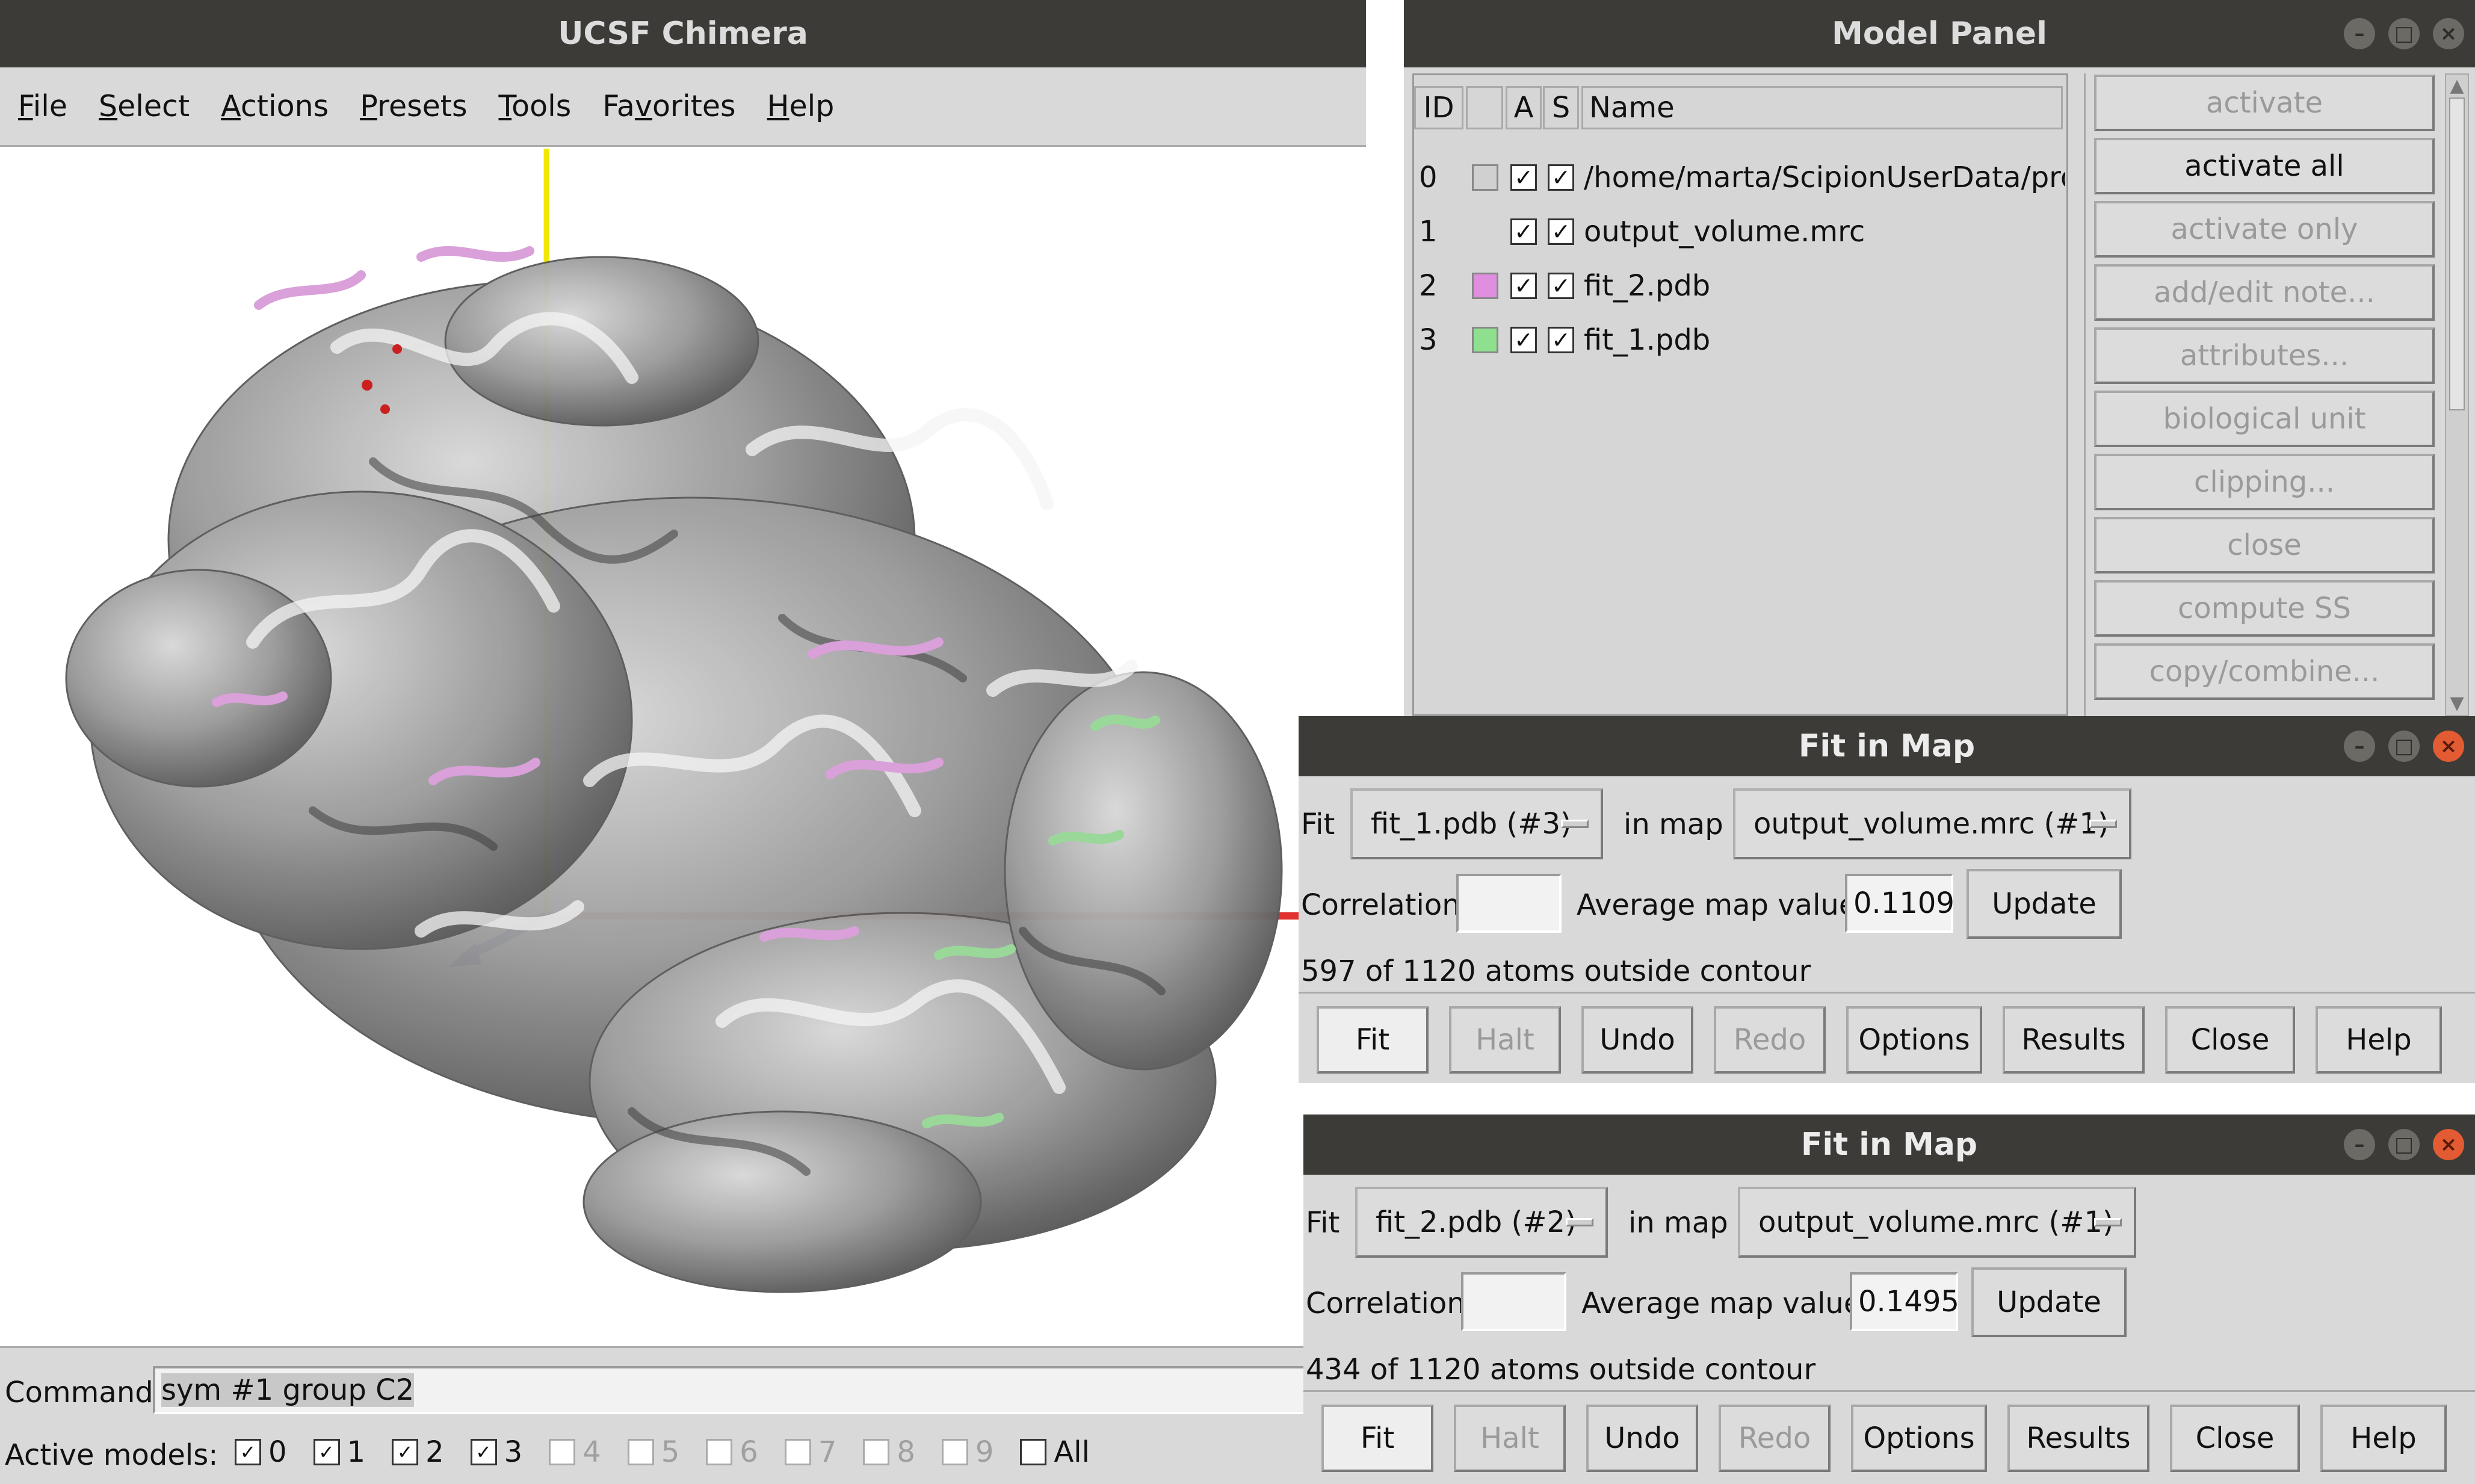 The height and width of the screenshot is (1484, 2475). What do you see at coordinates (1476, 823) in the screenshot?
I see `fit1-model-select: fit_1.pdb (#3)` at bounding box center [1476, 823].